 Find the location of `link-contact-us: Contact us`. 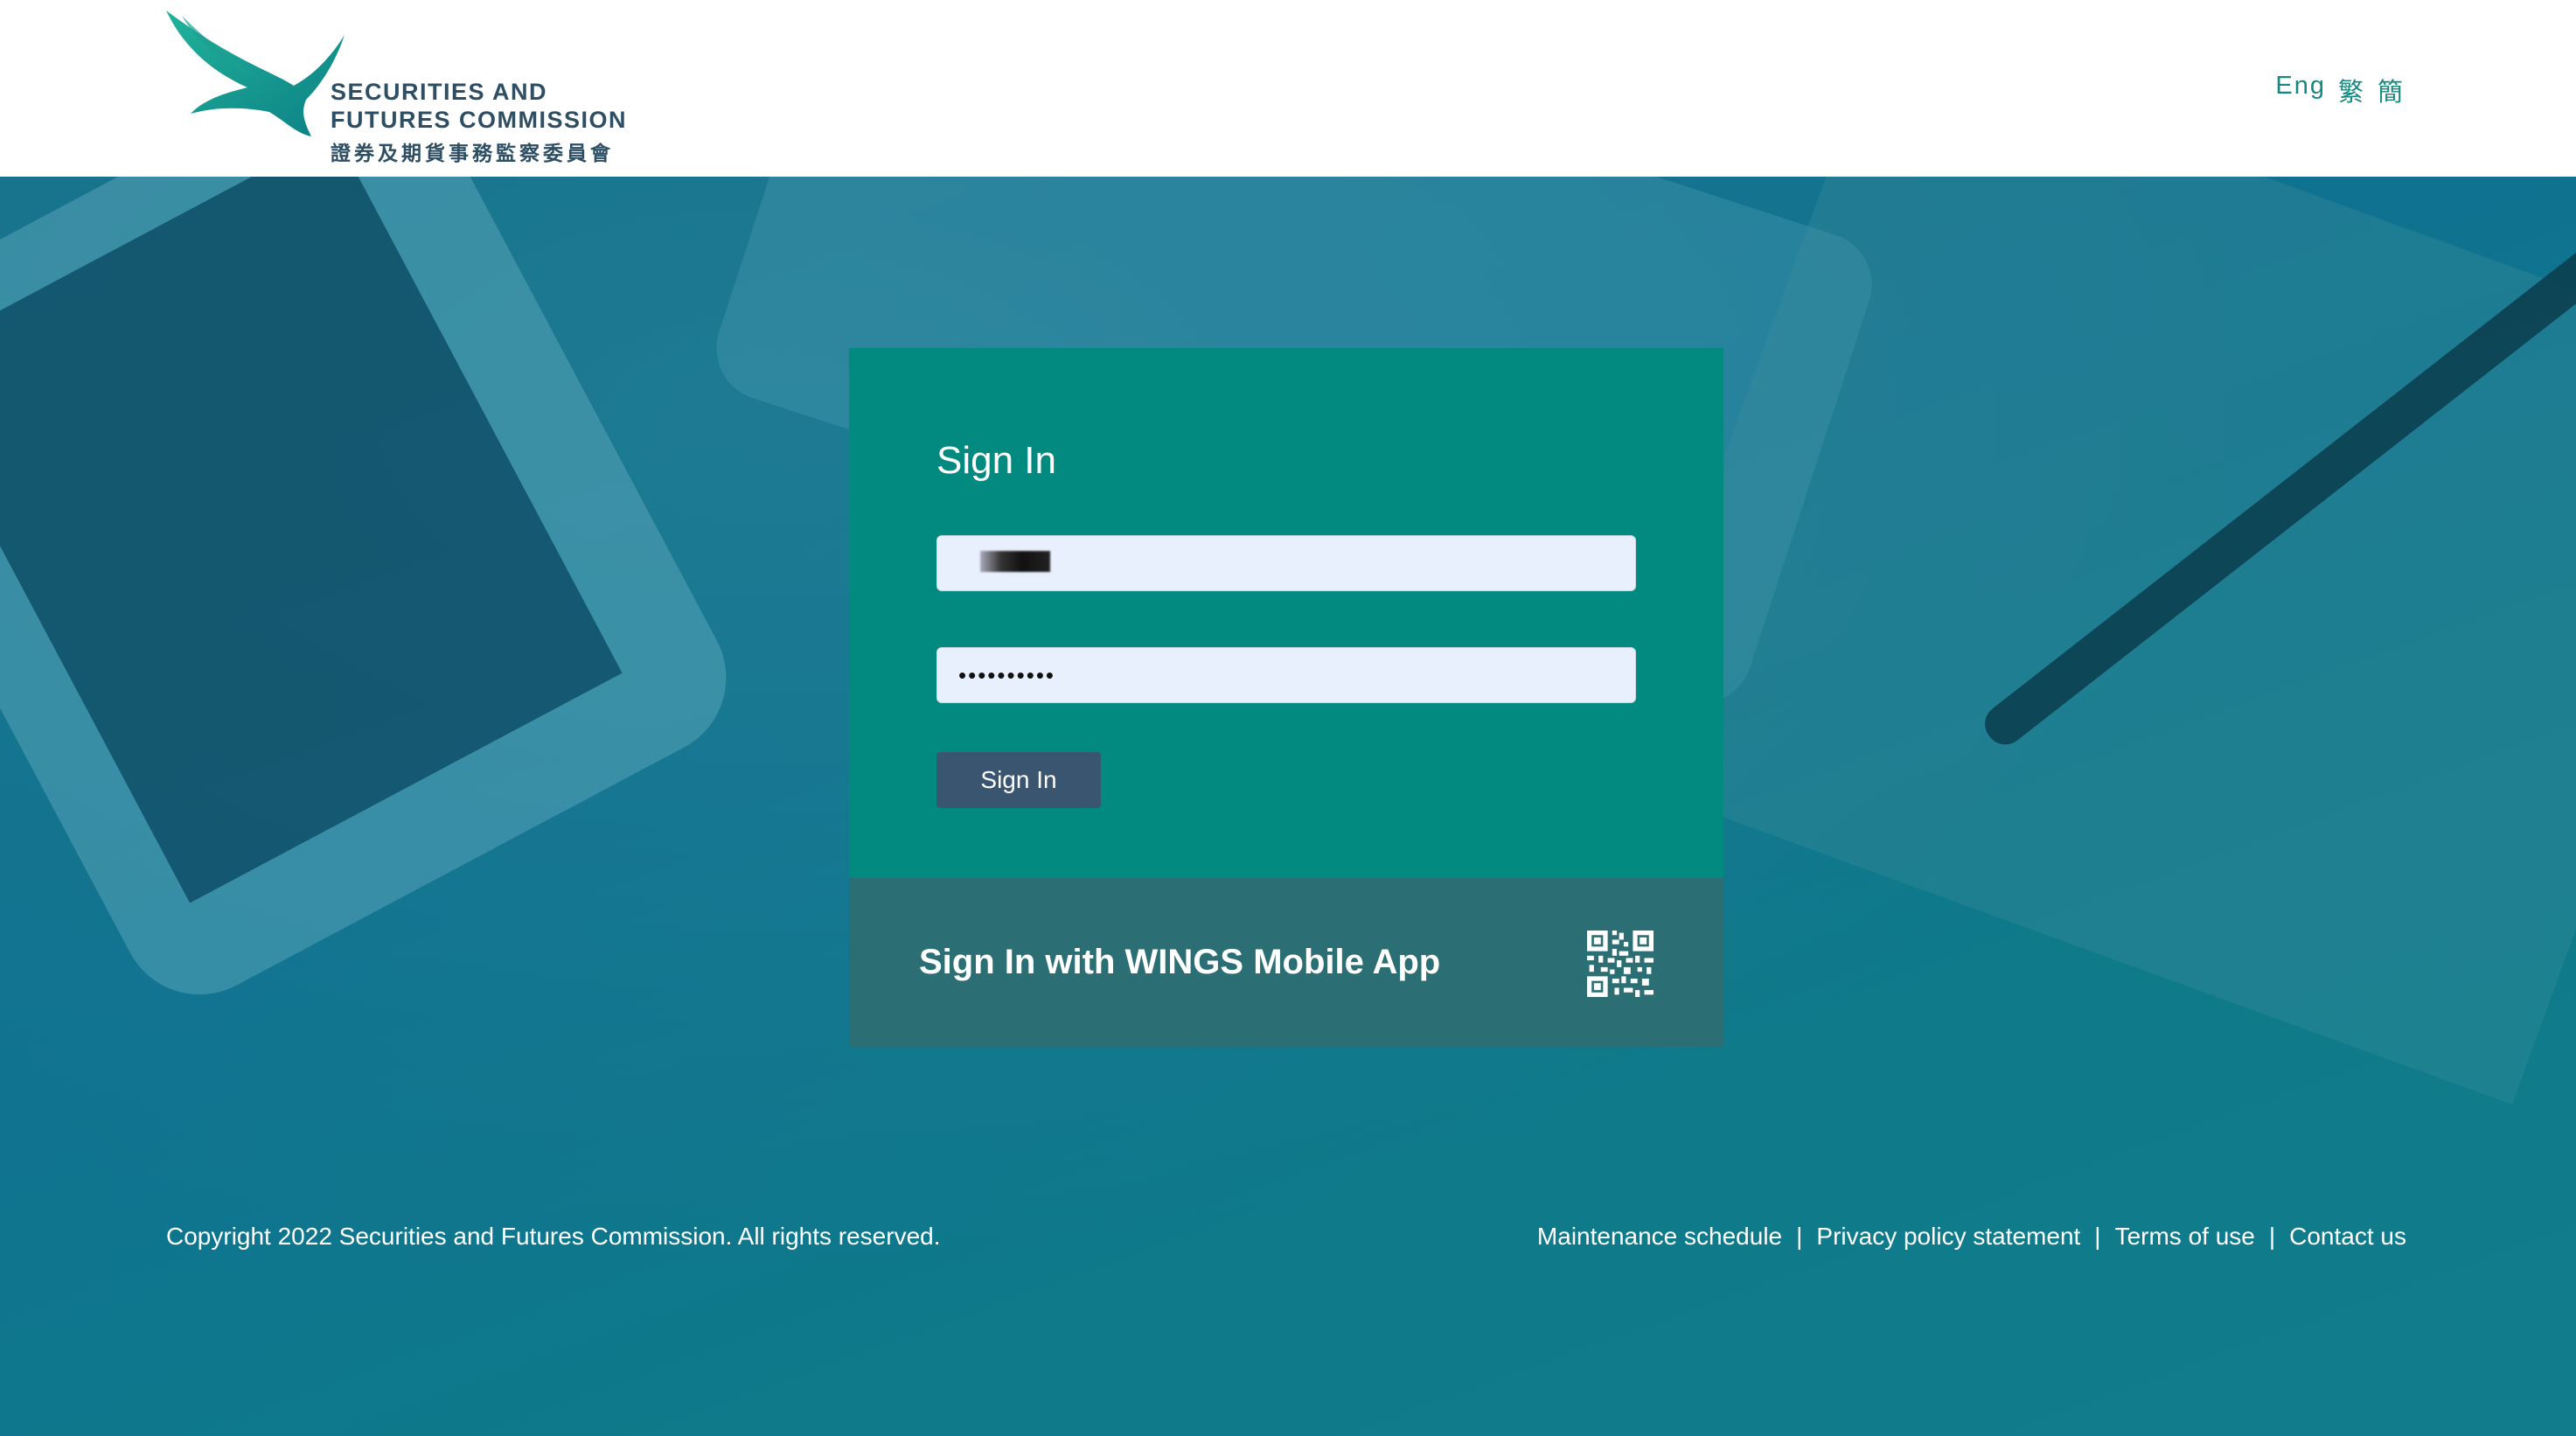

link-contact-us: Contact us is located at coordinates (2347, 1237).